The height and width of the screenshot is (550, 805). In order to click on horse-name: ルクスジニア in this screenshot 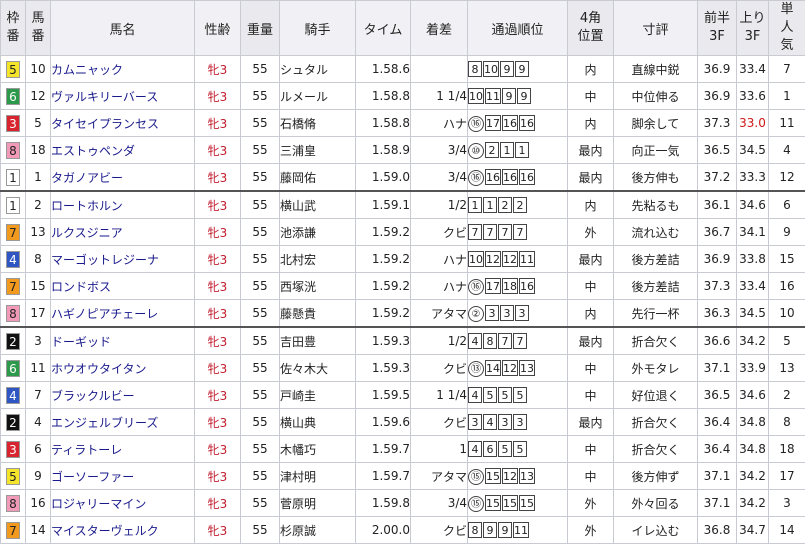, I will do `click(122, 232)`.